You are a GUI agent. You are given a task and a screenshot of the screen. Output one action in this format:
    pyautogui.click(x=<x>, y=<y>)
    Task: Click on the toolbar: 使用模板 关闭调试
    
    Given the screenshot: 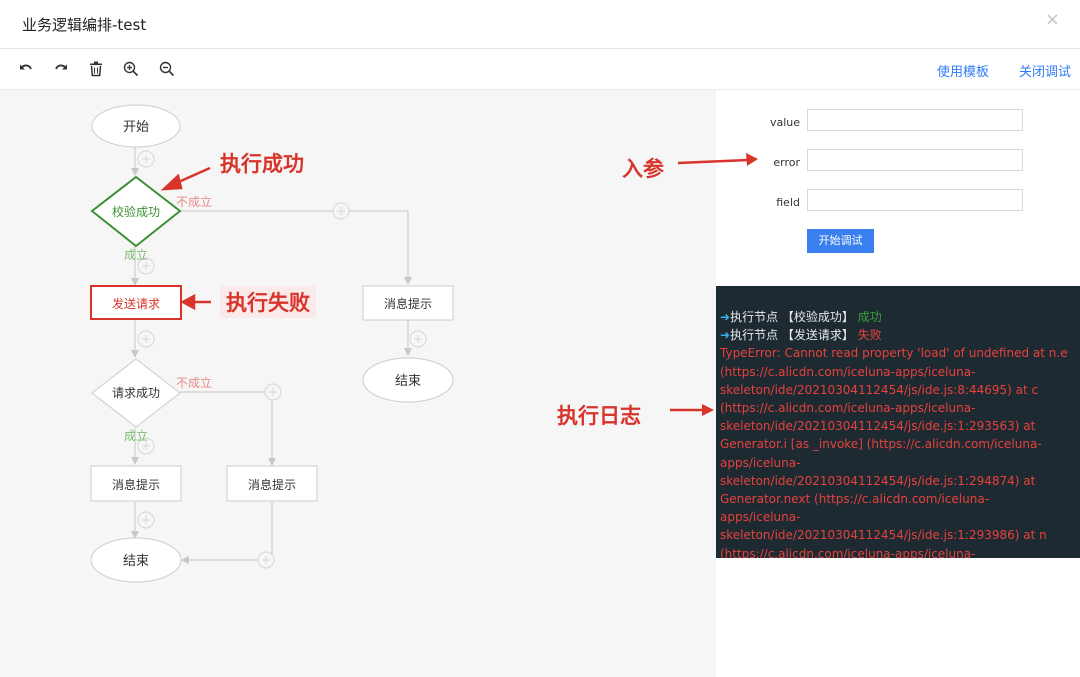 What is the action you would take?
    pyautogui.click(x=540, y=69)
    